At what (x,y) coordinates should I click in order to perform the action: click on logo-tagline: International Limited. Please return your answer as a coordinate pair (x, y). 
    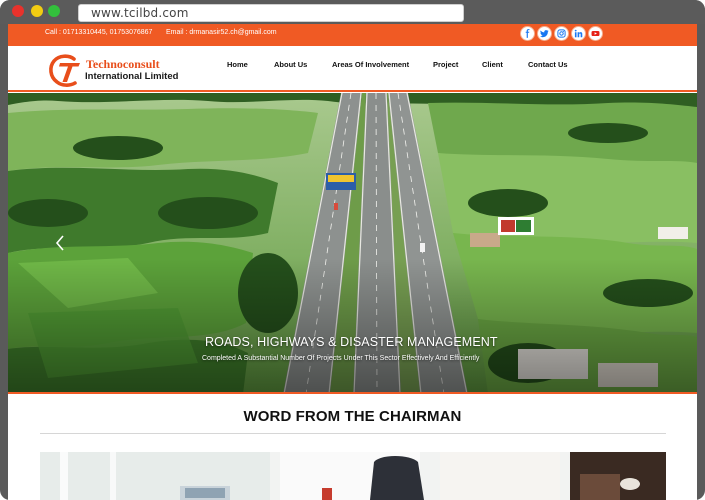
    Looking at the image, I should click on (132, 76).